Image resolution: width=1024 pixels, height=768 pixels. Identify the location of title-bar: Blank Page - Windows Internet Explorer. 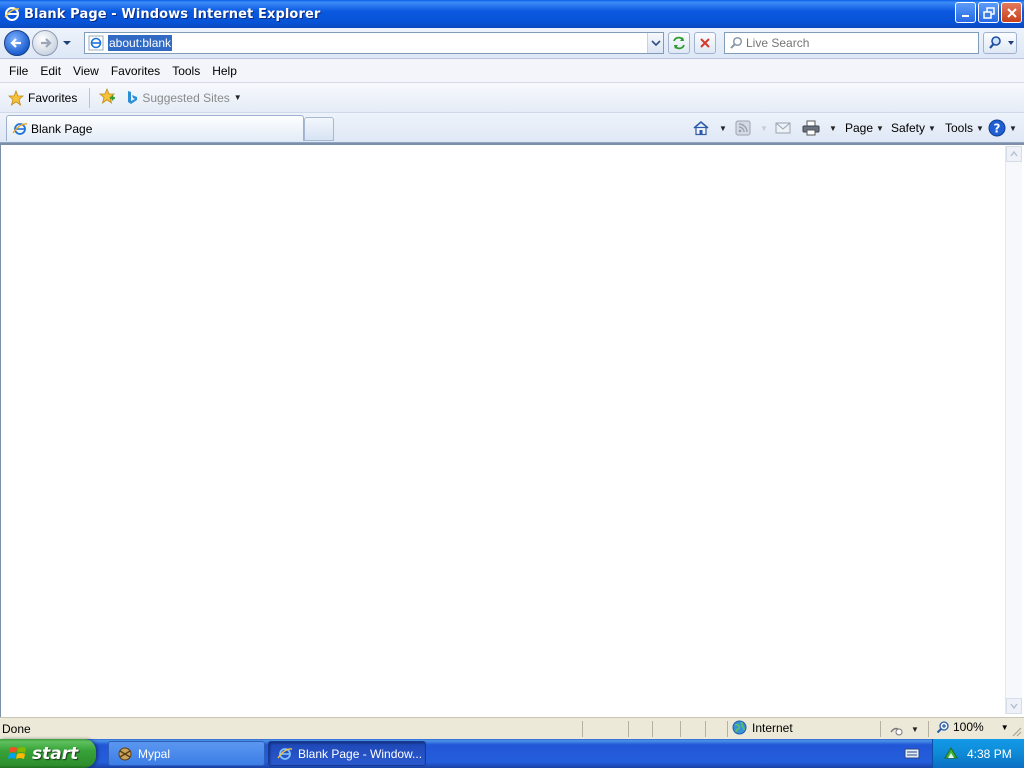
(512, 14).